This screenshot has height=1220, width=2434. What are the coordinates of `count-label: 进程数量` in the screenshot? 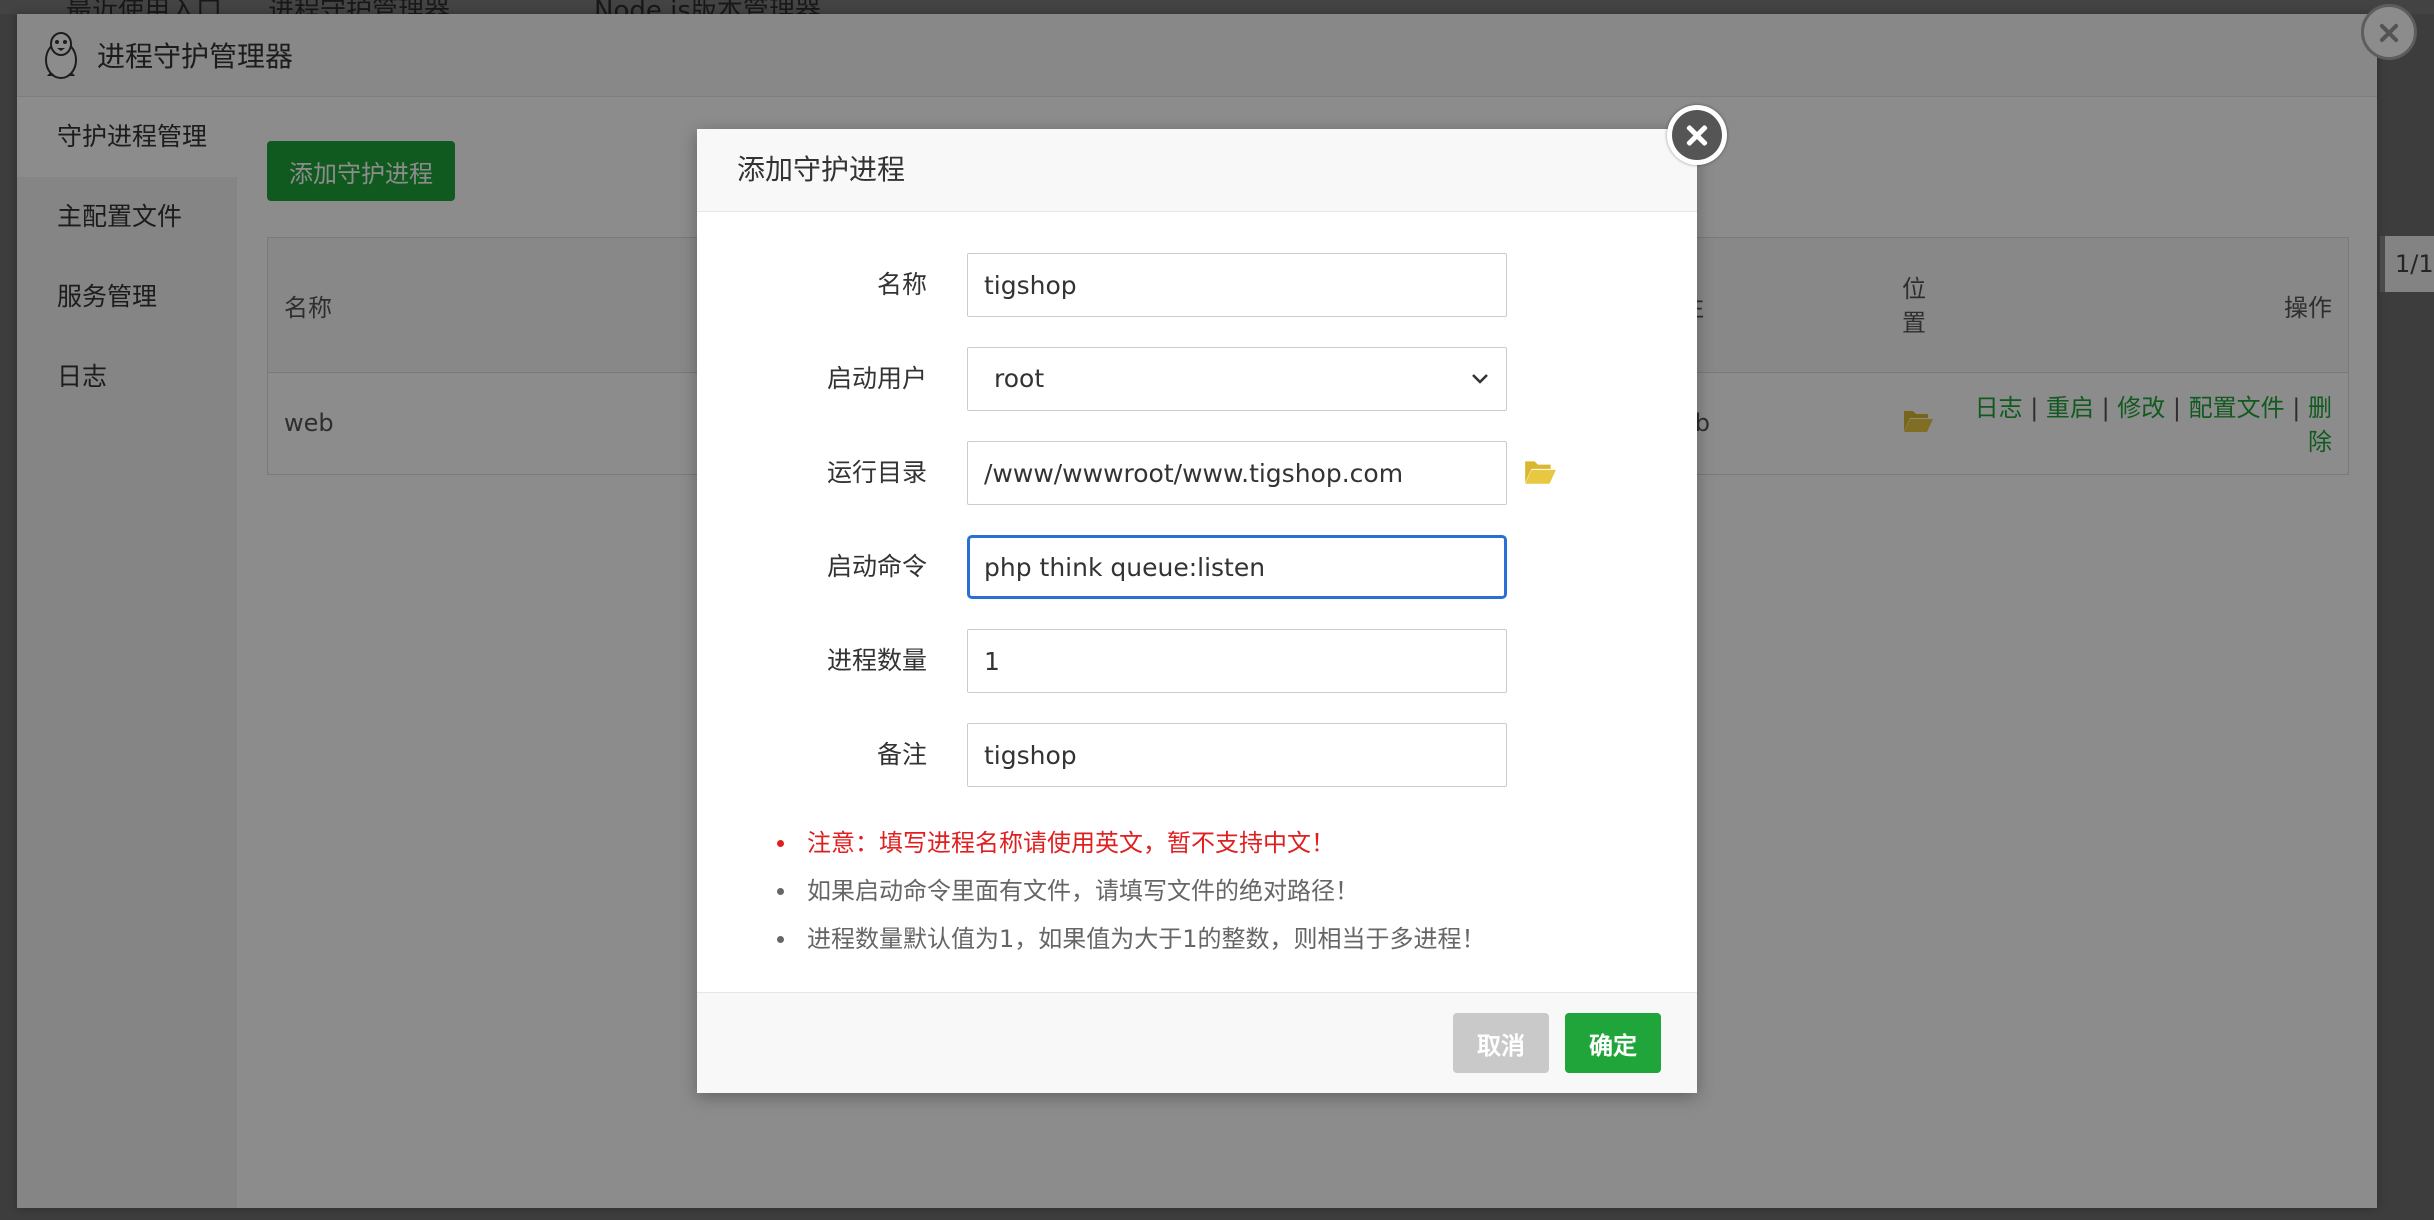 It's located at (876, 660).